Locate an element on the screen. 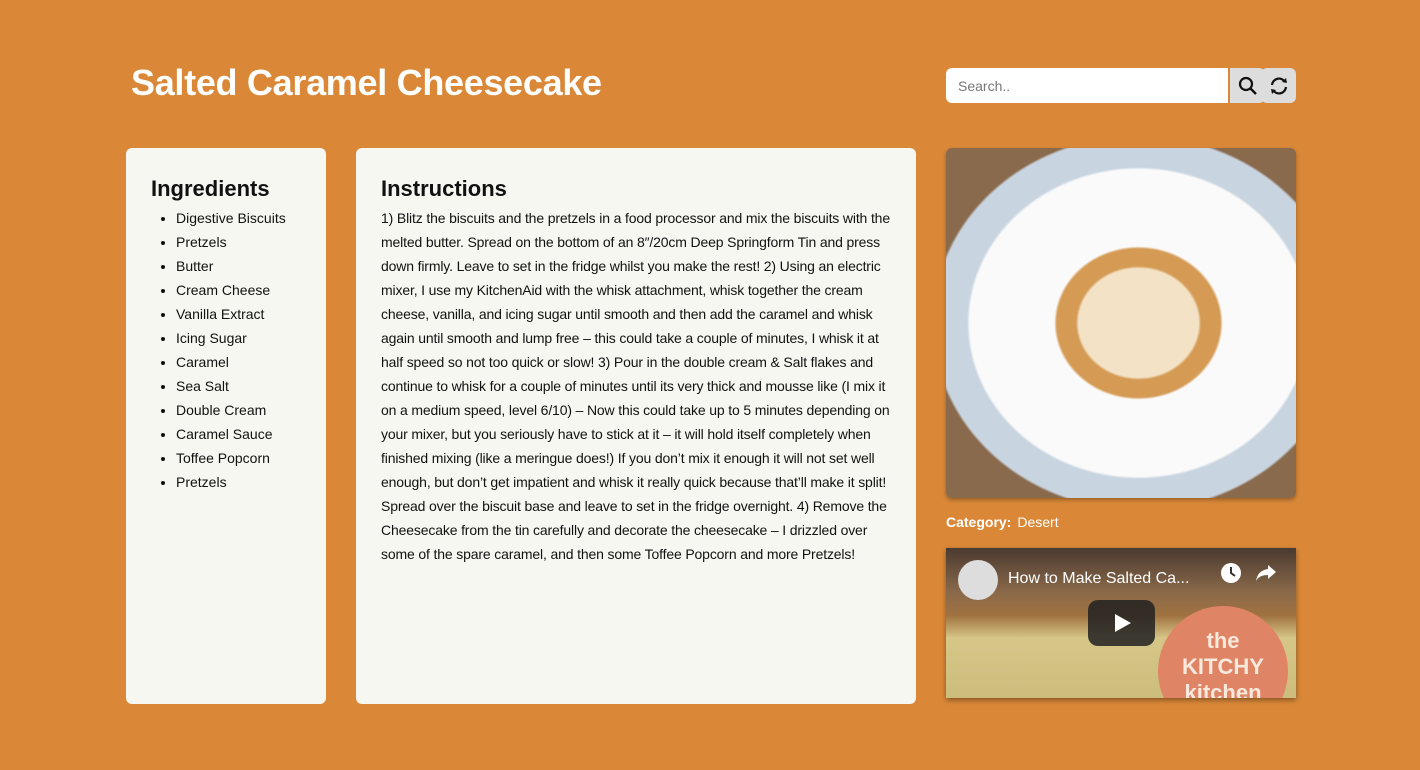 The width and height of the screenshot is (1420, 770). watch-later-icon is located at coordinates (1231, 573).